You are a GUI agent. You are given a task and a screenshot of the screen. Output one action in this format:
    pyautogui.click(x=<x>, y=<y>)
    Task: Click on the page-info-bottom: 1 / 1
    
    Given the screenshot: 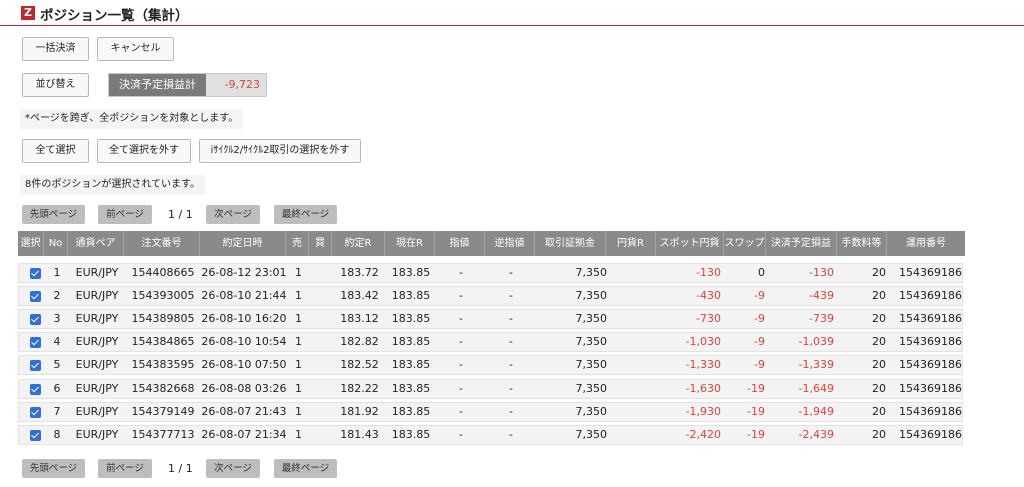 What is the action you would take?
    pyautogui.click(x=180, y=468)
    